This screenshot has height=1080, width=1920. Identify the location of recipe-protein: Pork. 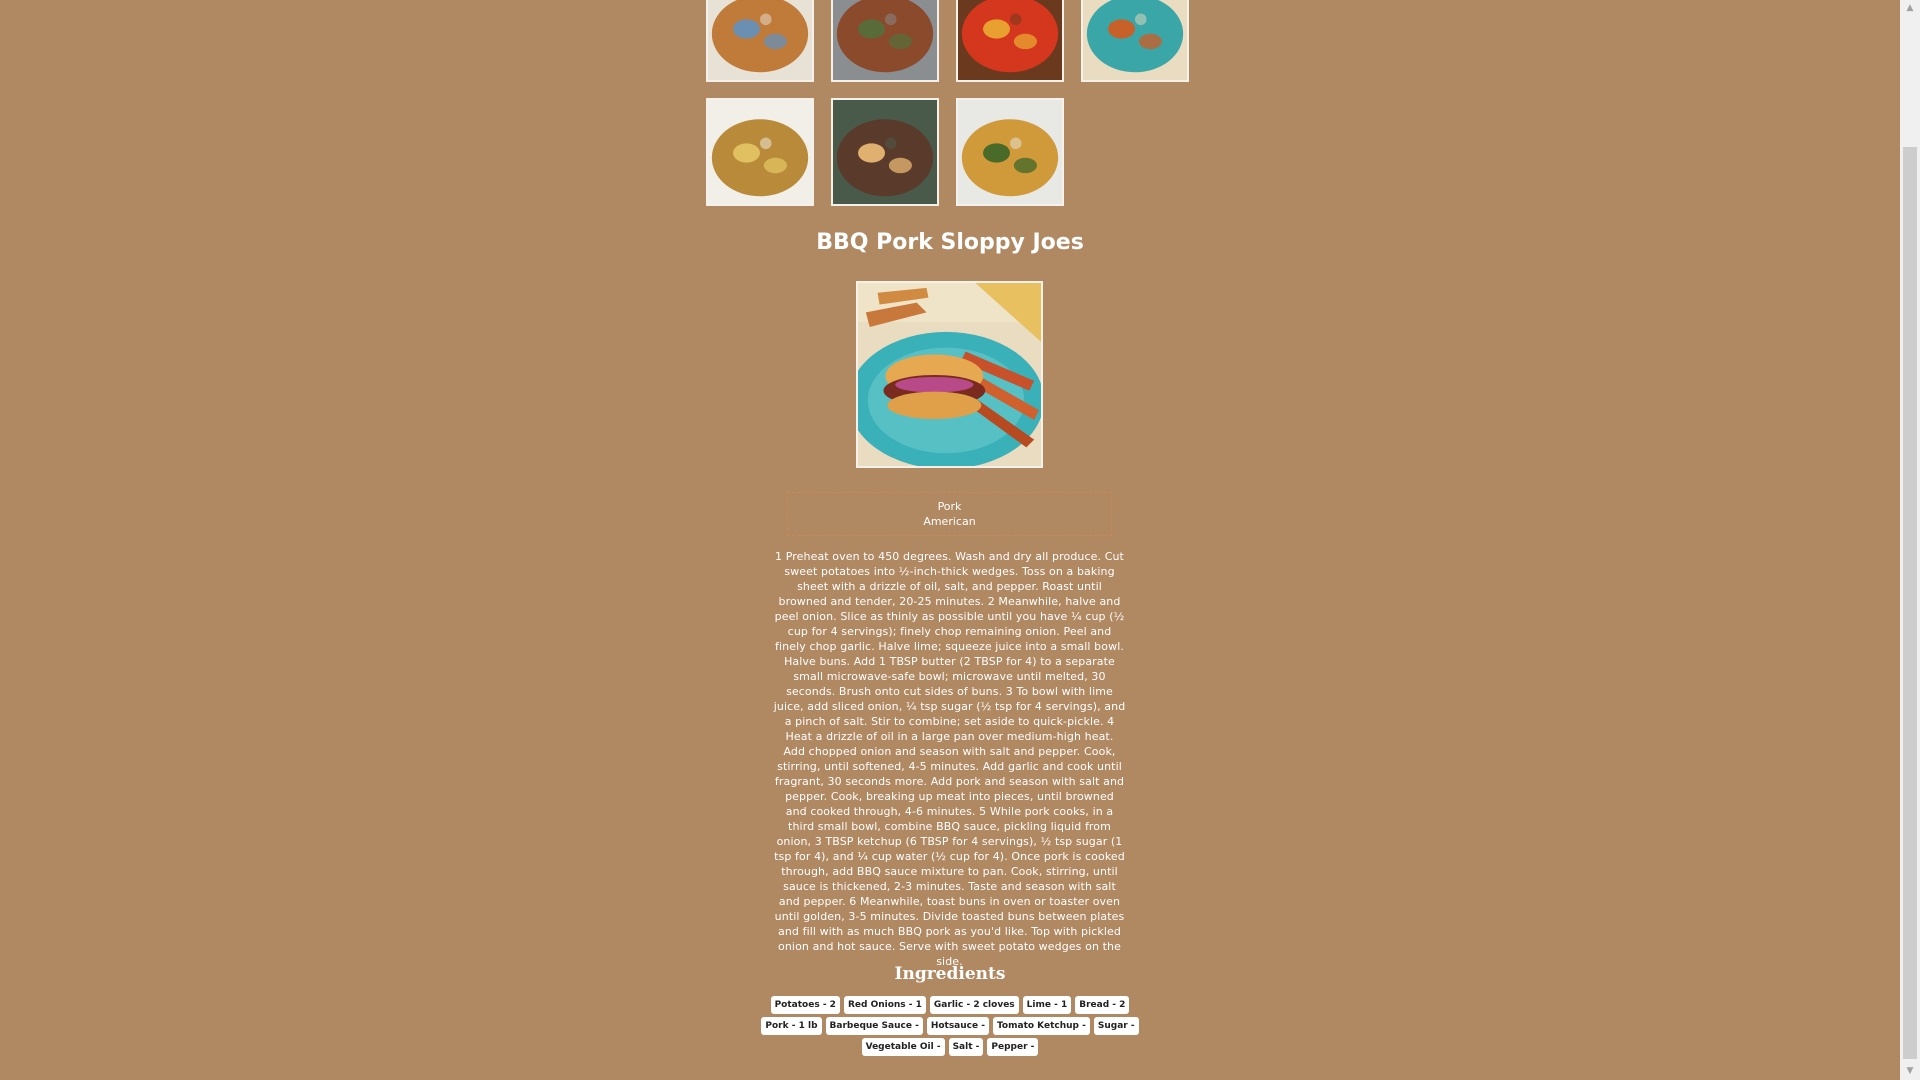
(949, 506).